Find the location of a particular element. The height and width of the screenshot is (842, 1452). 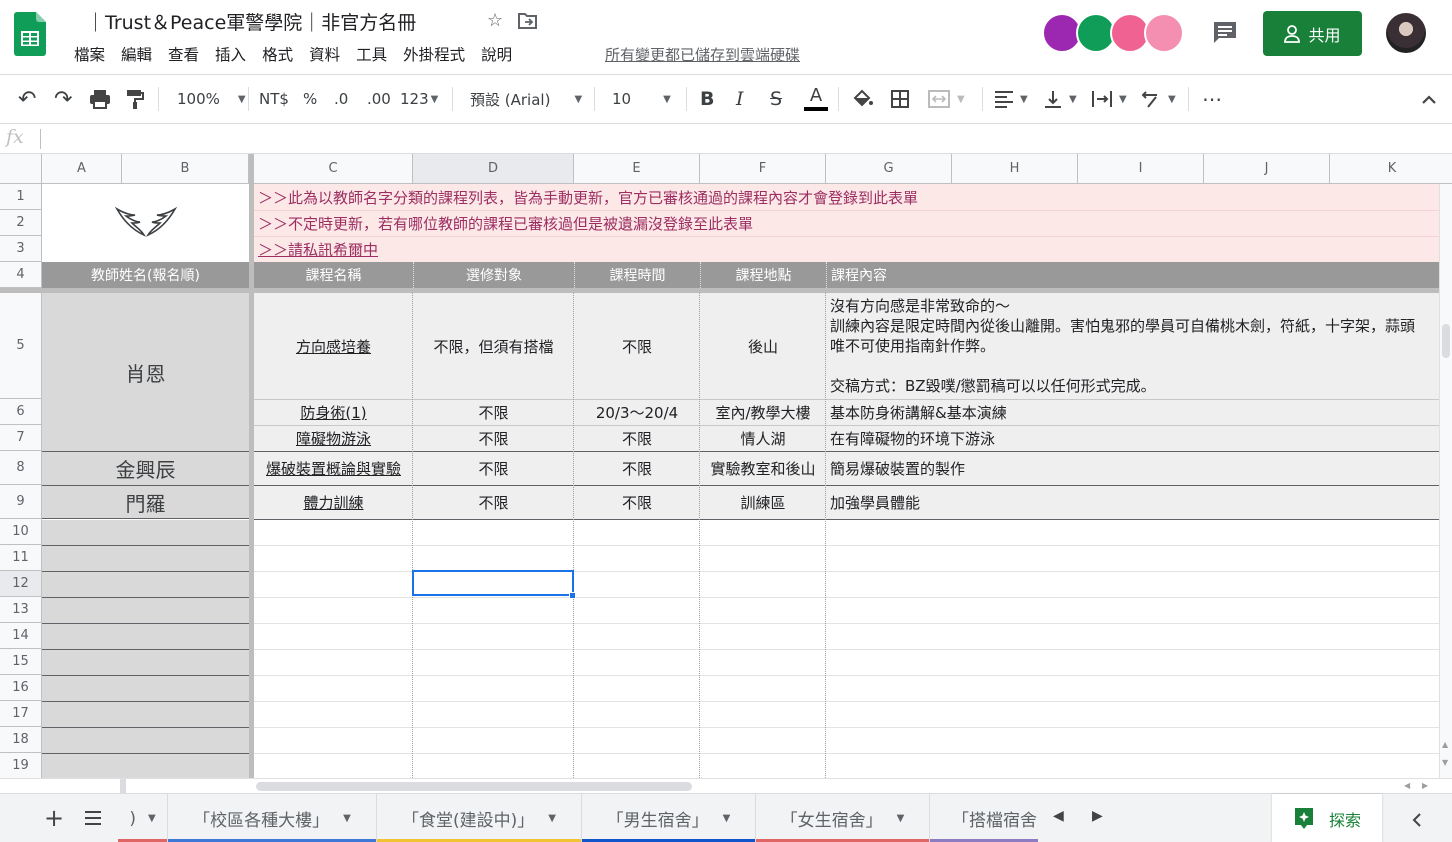

course-content-cell: 簡易爆破裝置的製作 is located at coordinates (1132, 468).